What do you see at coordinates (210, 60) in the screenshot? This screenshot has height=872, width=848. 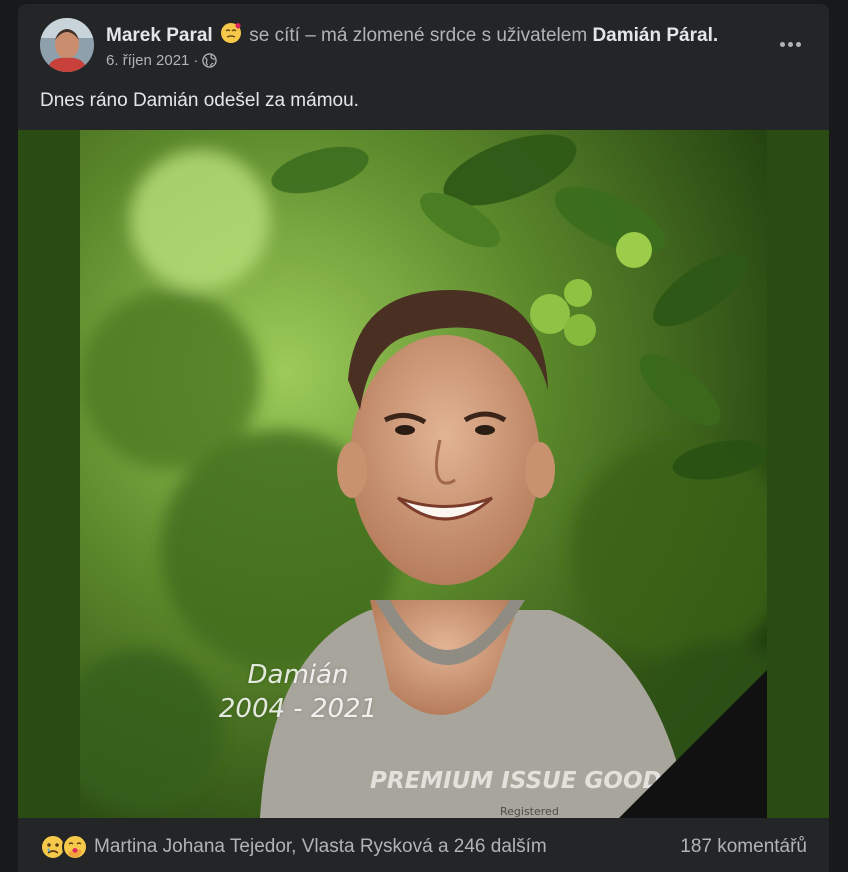 I see `globe-icon` at bounding box center [210, 60].